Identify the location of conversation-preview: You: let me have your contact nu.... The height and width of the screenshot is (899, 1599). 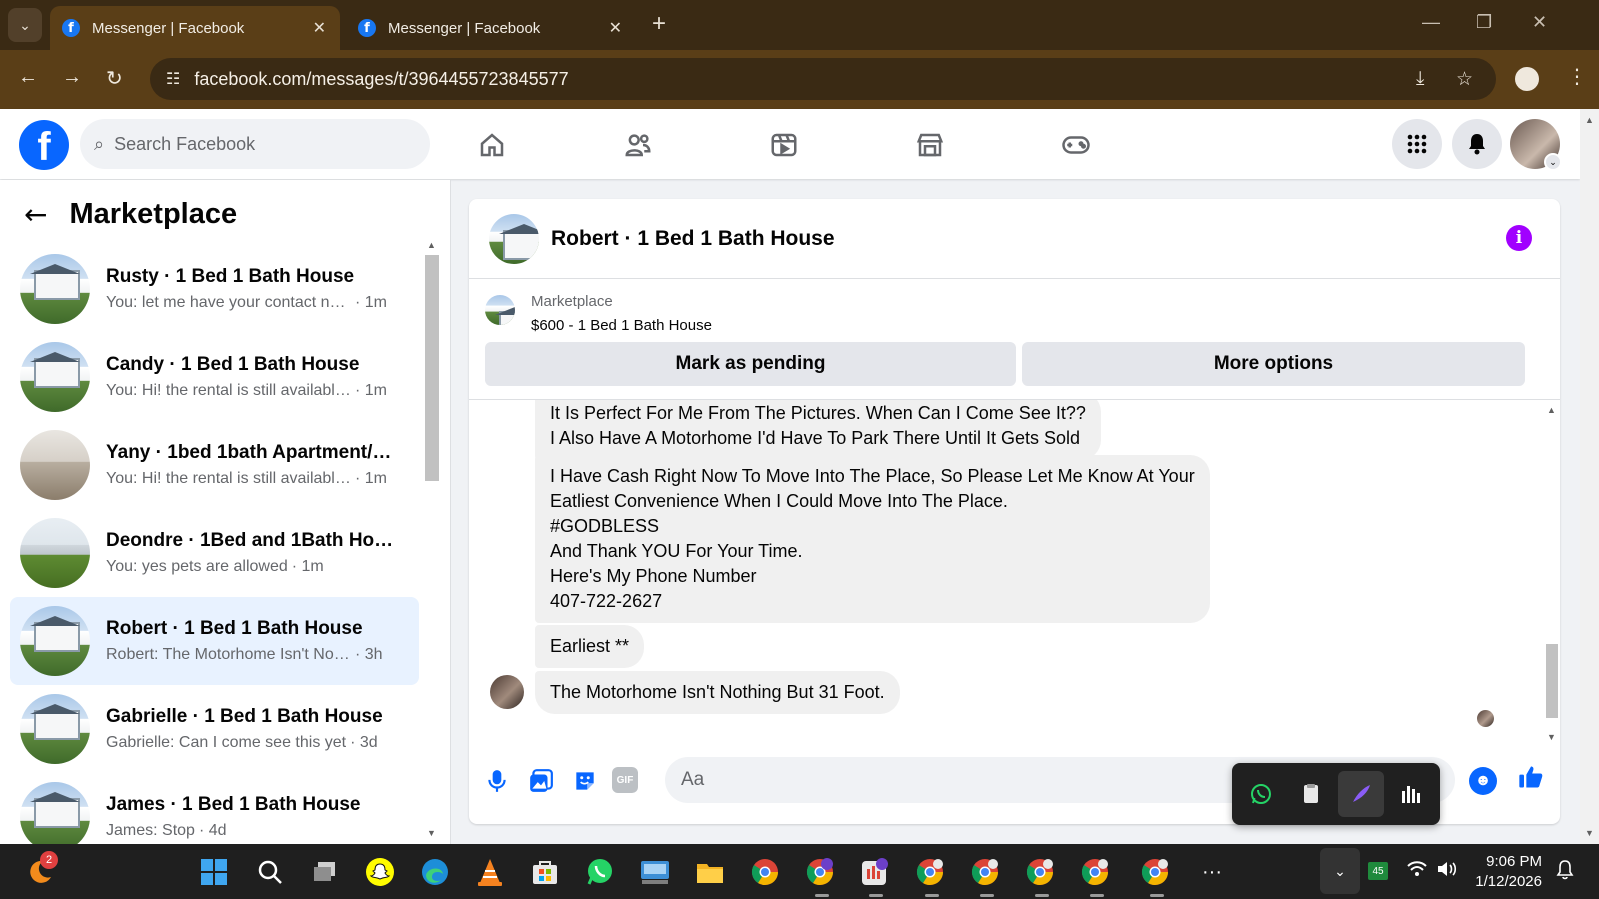
(228, 302).